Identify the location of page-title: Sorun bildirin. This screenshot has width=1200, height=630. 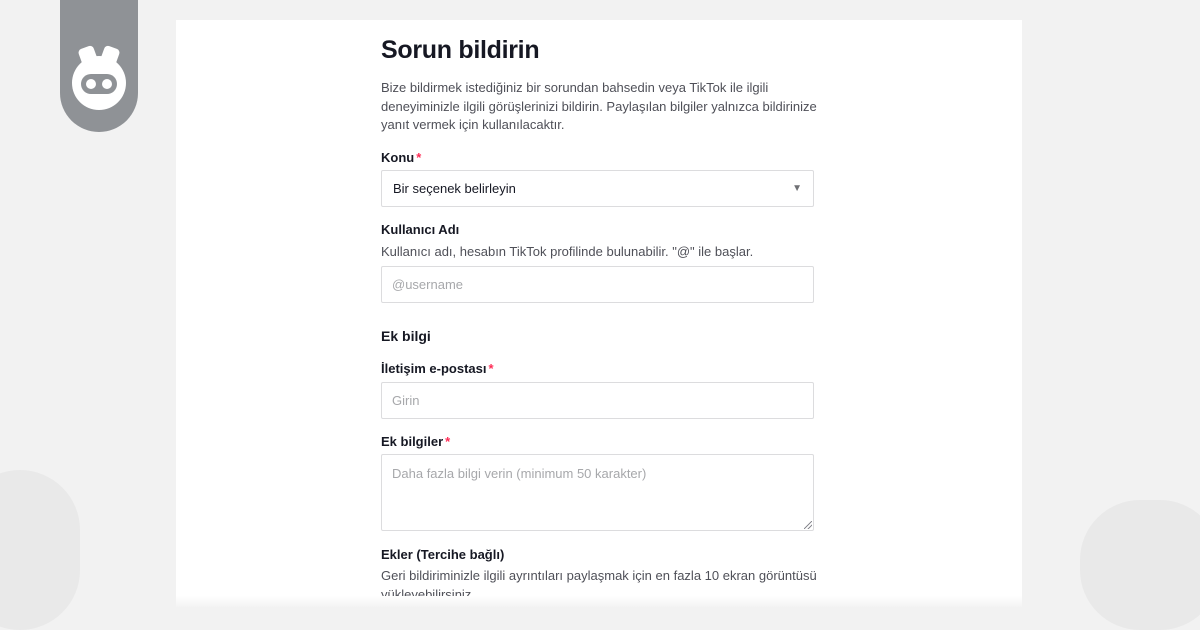
(460, 50).